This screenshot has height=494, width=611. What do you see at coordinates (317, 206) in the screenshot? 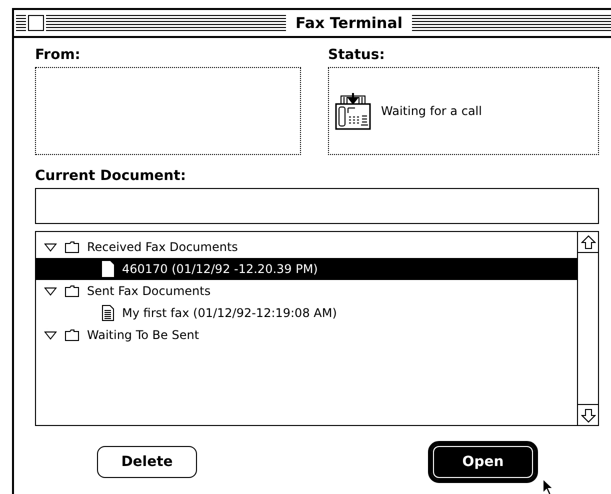
I see `current-document-field` at bounding box center [317, 206].